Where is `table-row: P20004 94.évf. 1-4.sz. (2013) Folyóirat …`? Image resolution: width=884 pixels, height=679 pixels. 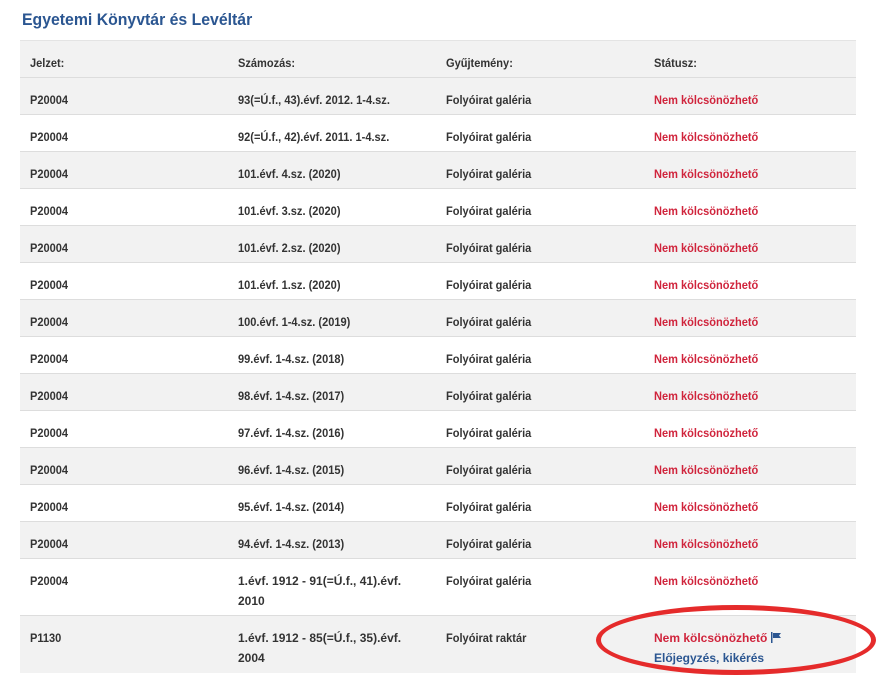 table-row: P20004 94.évf. 1-4.sz. (2013) Folyóirat … is located at coordinates (438, 540).